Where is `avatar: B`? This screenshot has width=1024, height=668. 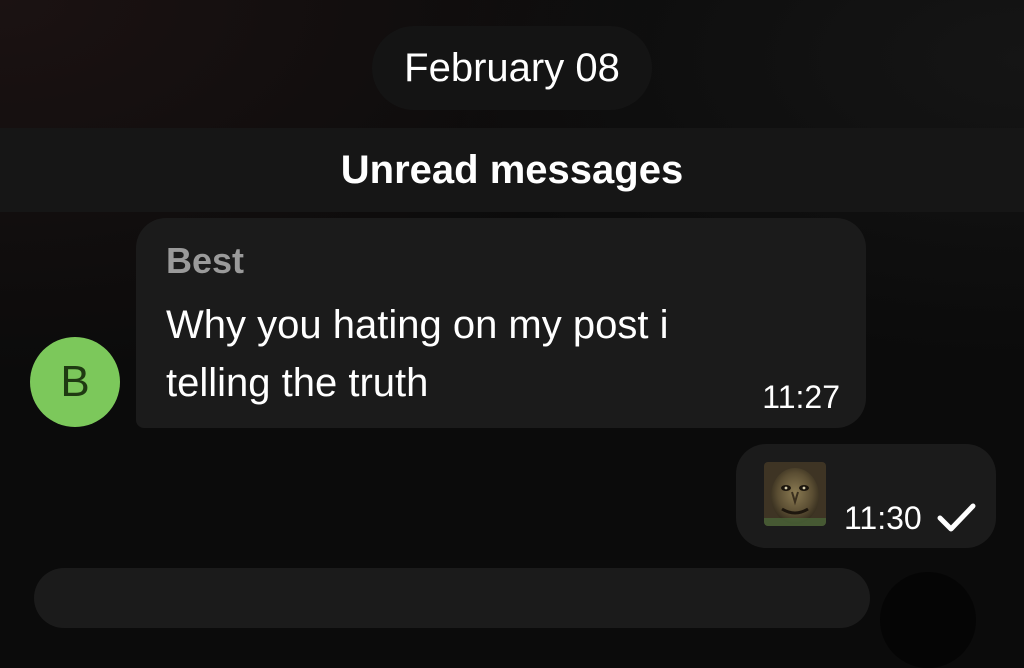 avatar: B is located at coordinates (75, 382).